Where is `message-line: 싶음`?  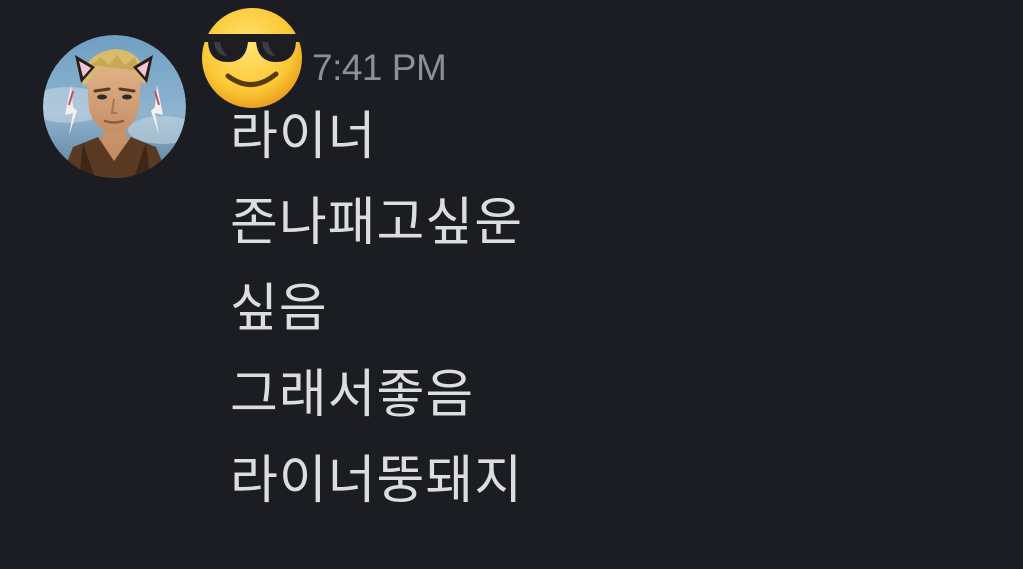 message-line: 싶음 is located at coordinates (279, 309).